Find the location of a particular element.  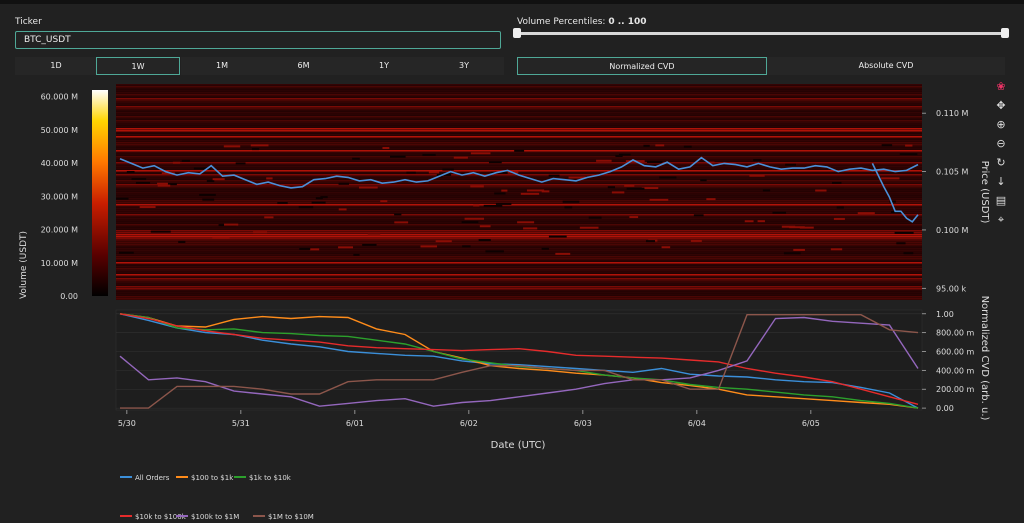

plotly-logo-icon: ❀ is located at coordinates (1001, 87).